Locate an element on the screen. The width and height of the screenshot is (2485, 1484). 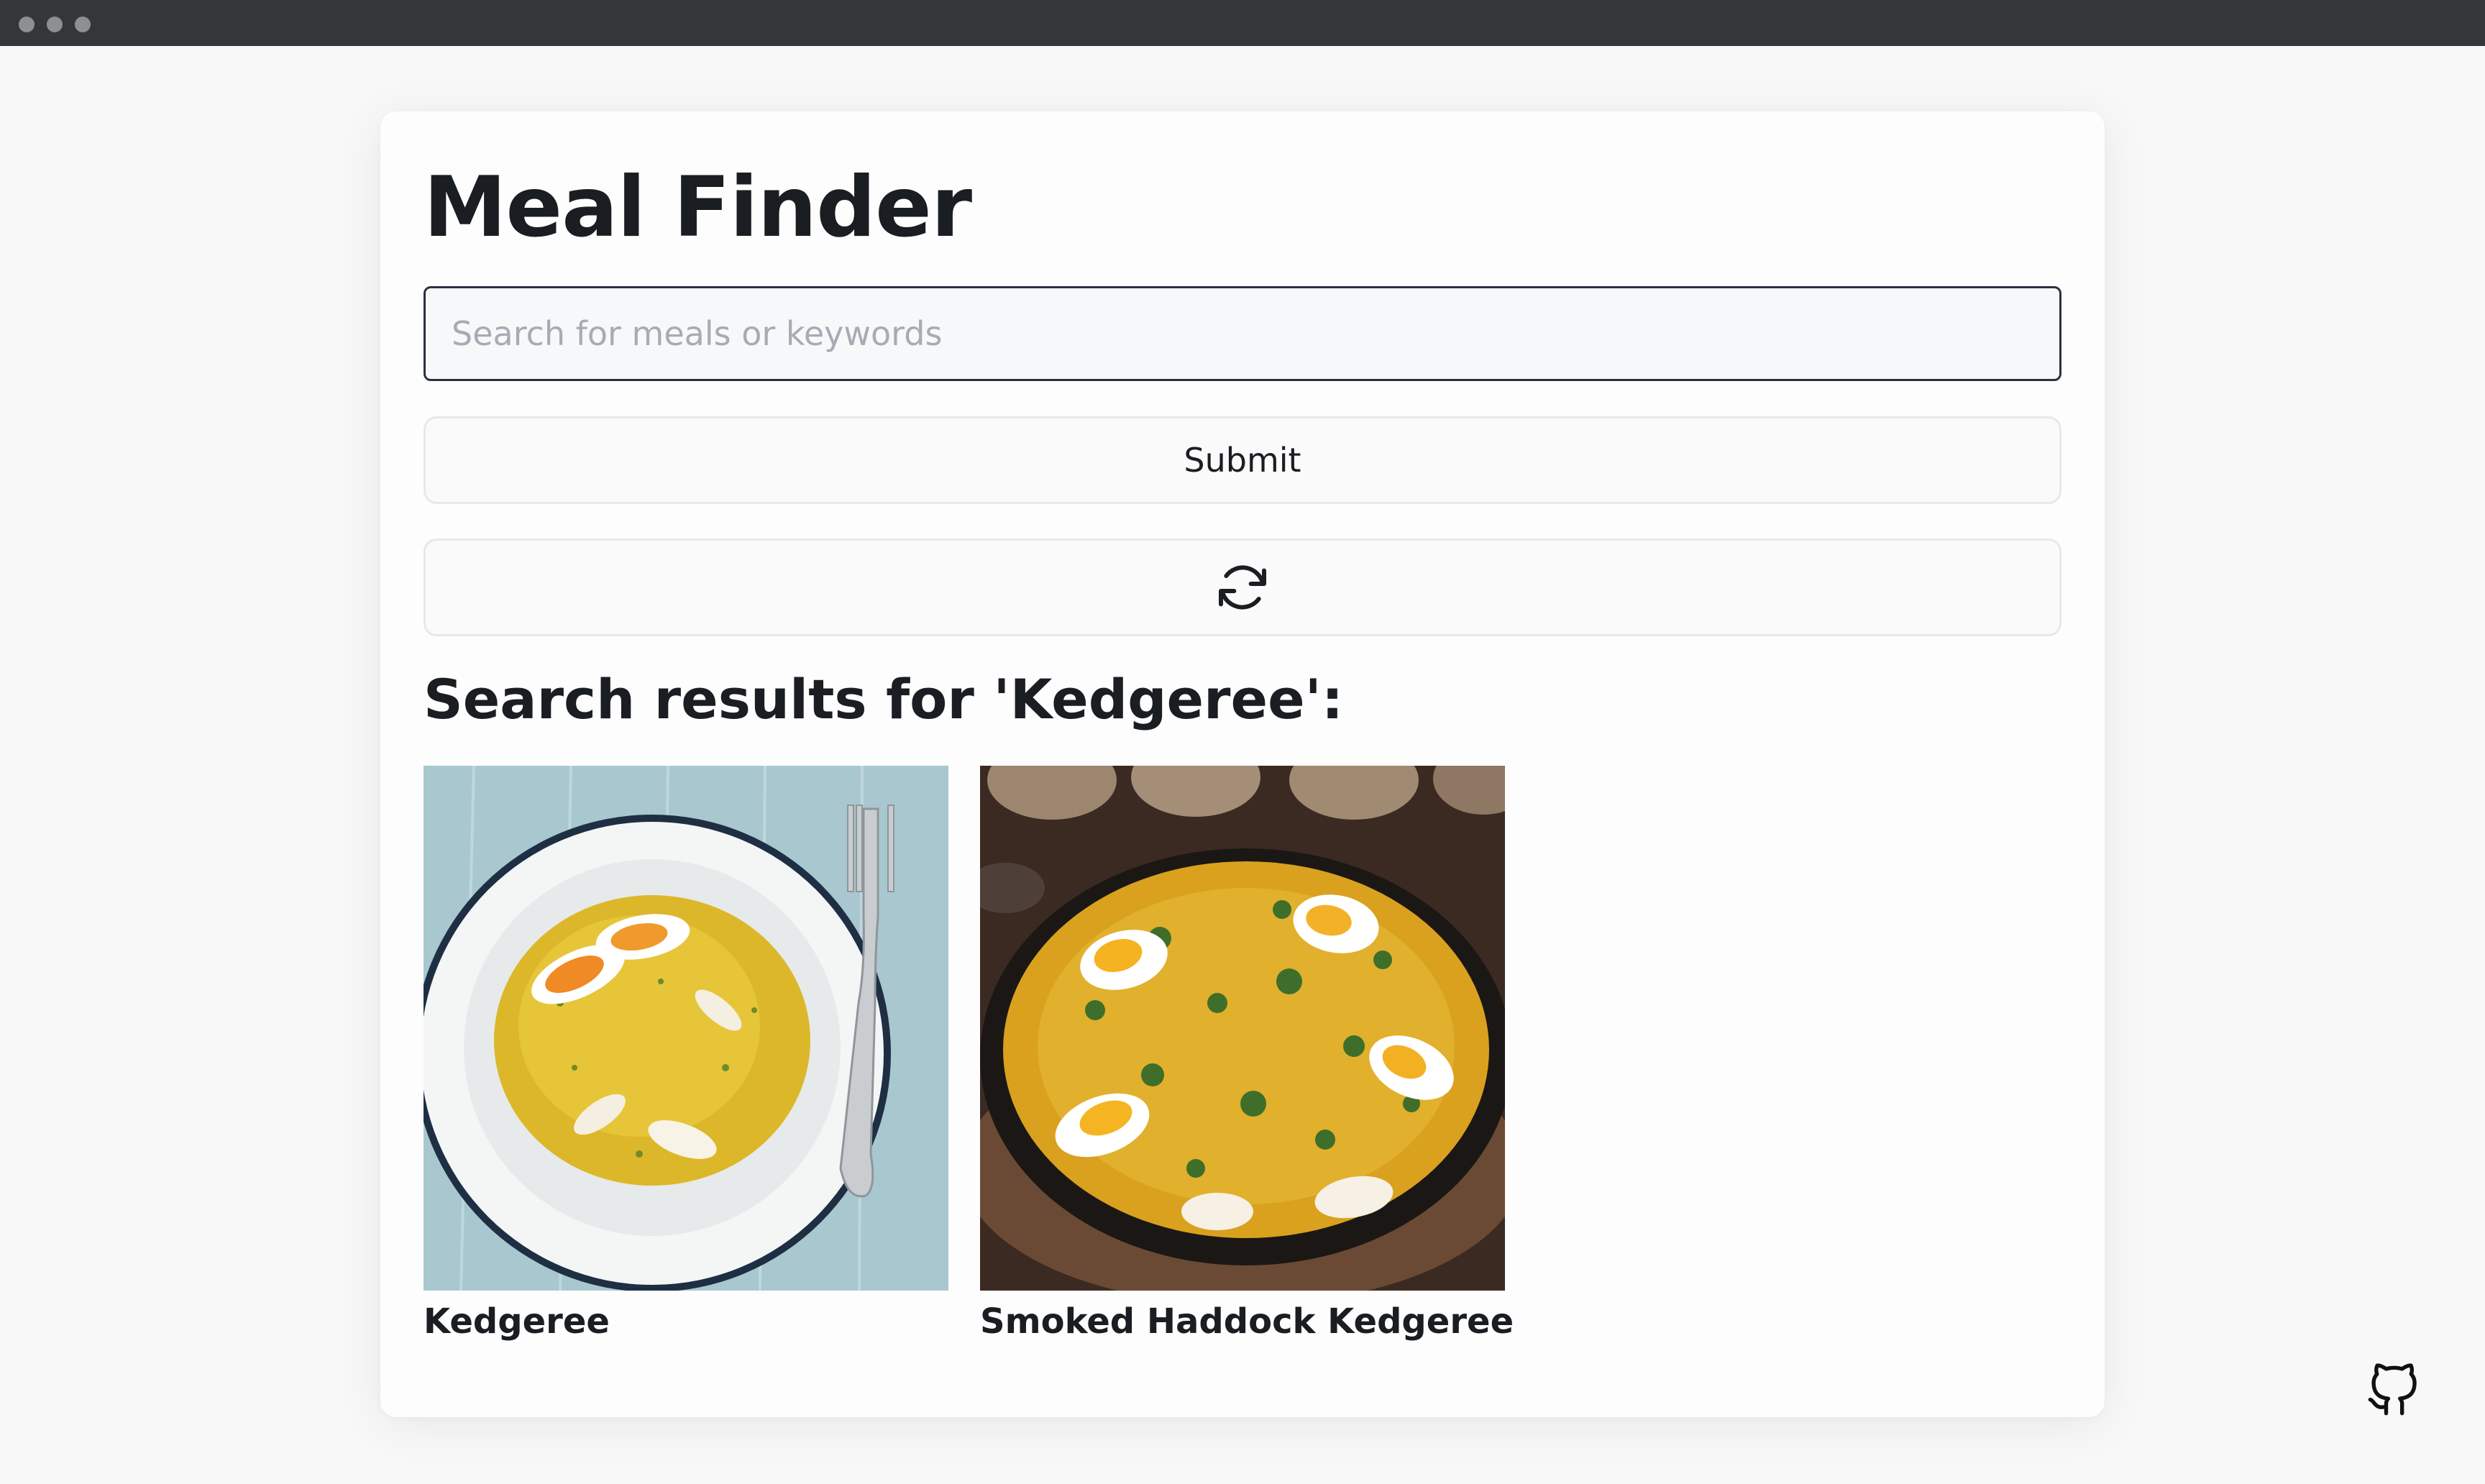
random-meal-button is located at coordinates (1242, 587).